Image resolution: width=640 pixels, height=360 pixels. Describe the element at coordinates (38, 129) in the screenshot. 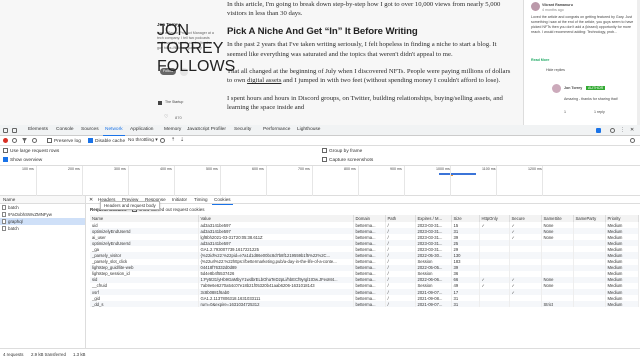

I see `tab-elements: Elements` at that location.